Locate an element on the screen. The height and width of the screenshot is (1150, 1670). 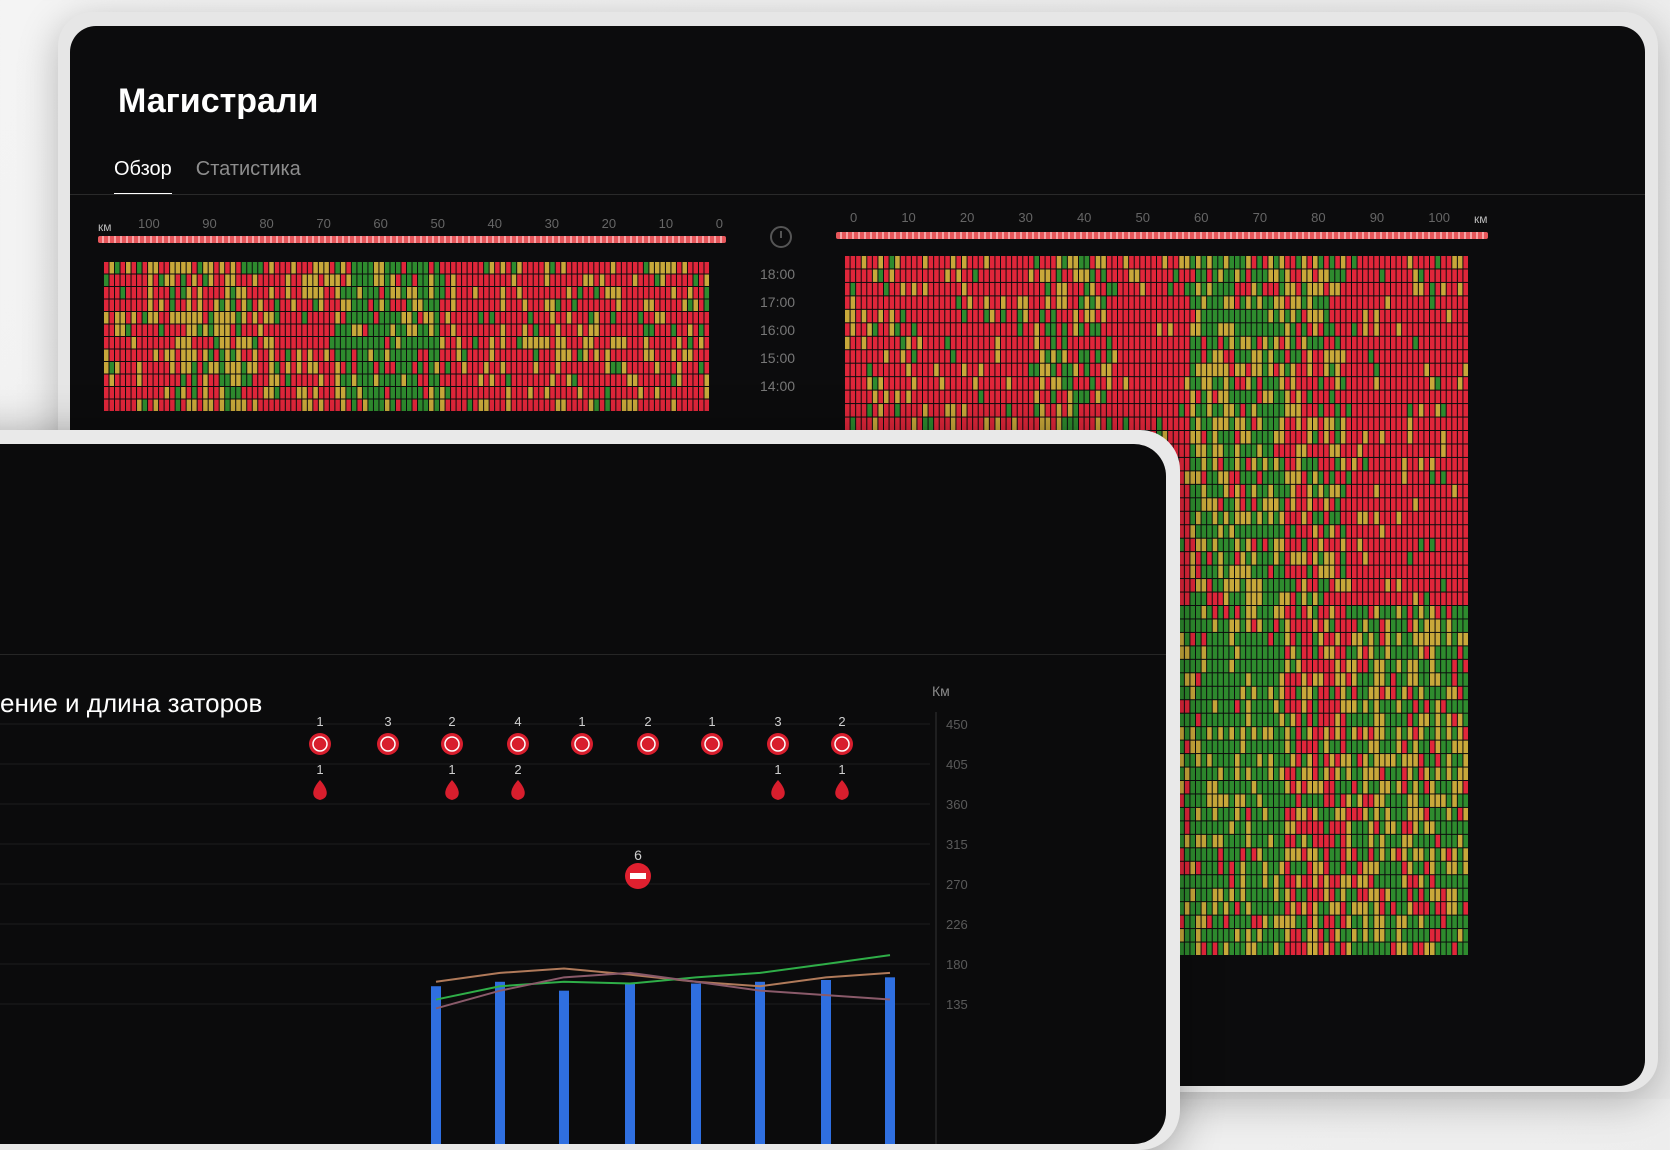
left-km-unit: км is located at coordinates (105, 227).